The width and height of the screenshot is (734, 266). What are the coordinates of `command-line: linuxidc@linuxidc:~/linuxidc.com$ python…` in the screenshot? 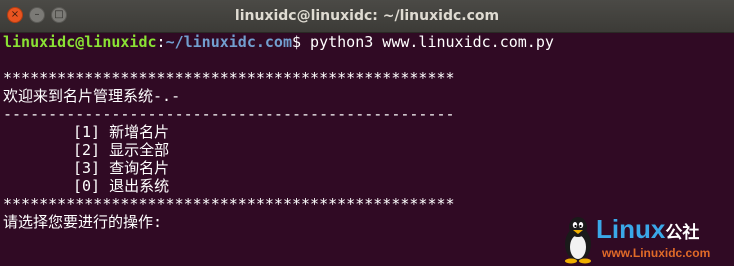 It's located at (368, 42).